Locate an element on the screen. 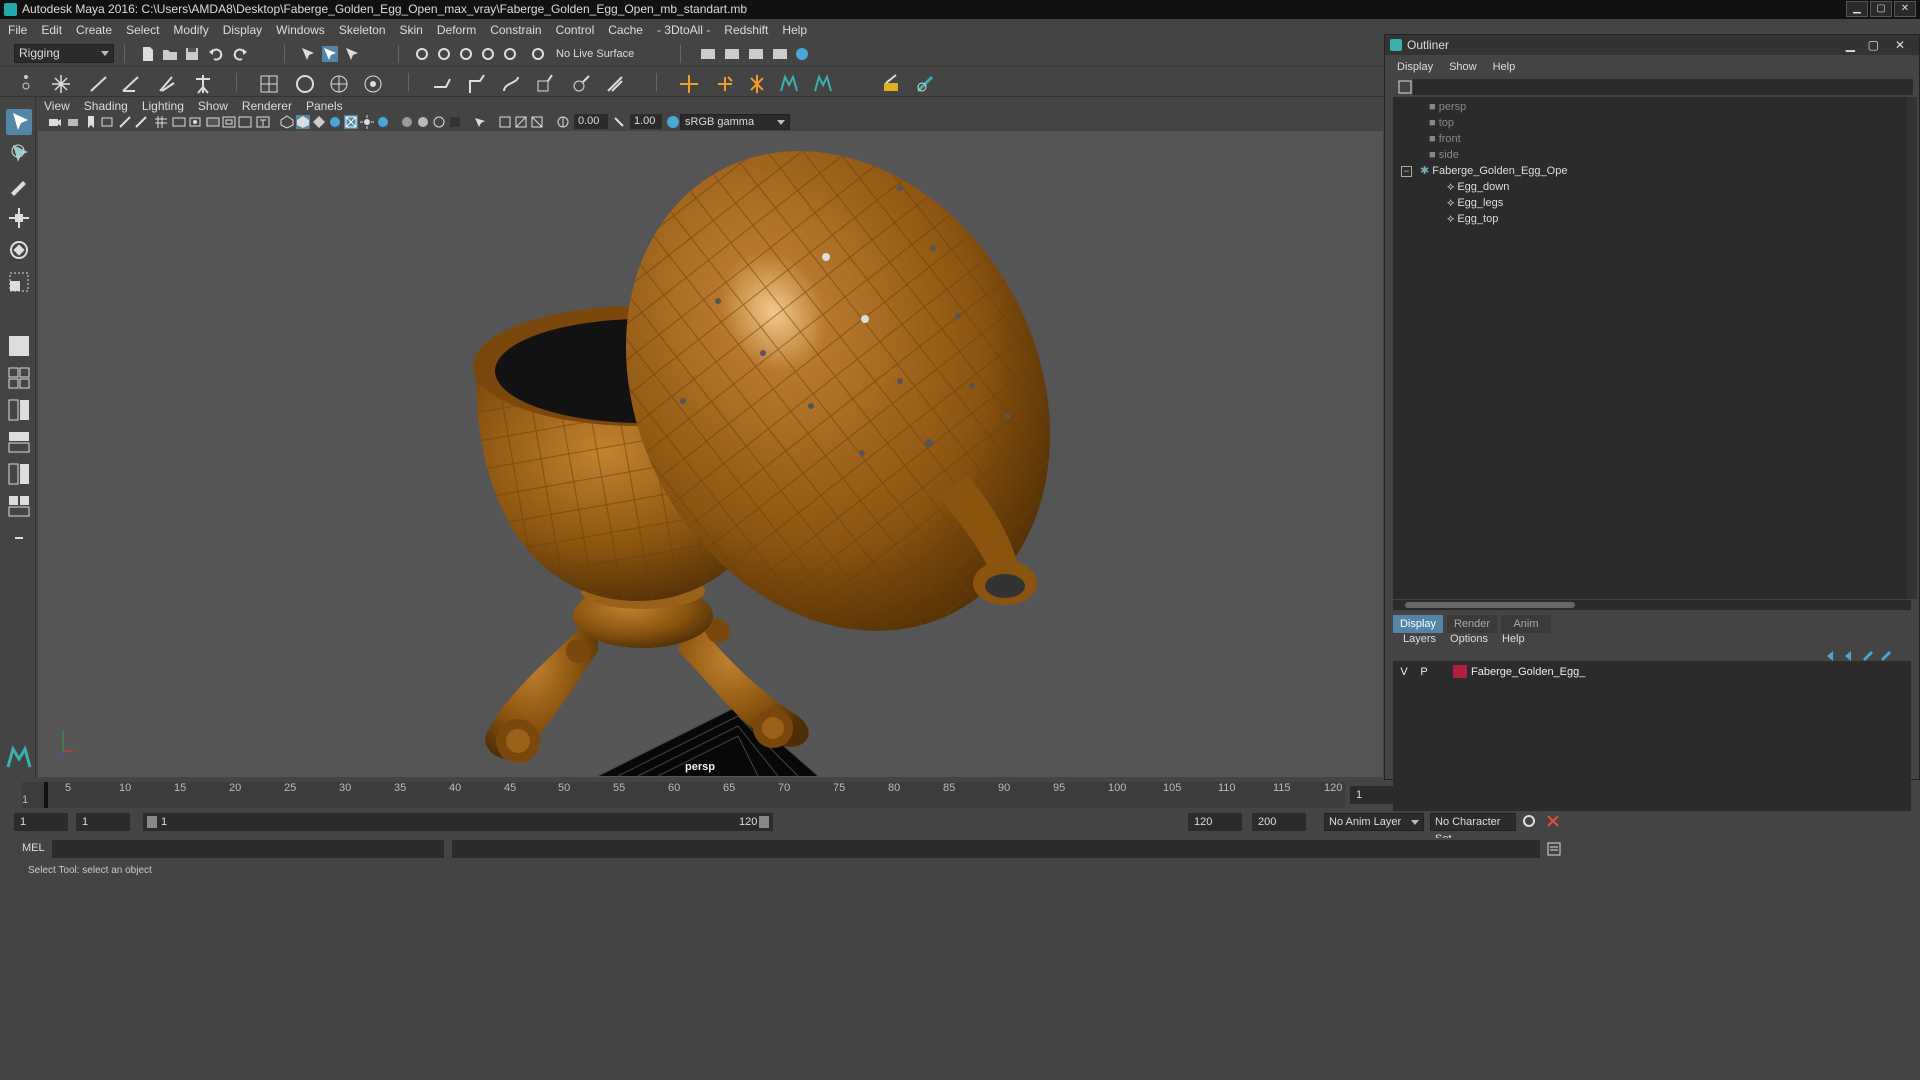 The width and height of the screenshot is (1920, 1080). gamma-icon is located at coordinates (619, 122).